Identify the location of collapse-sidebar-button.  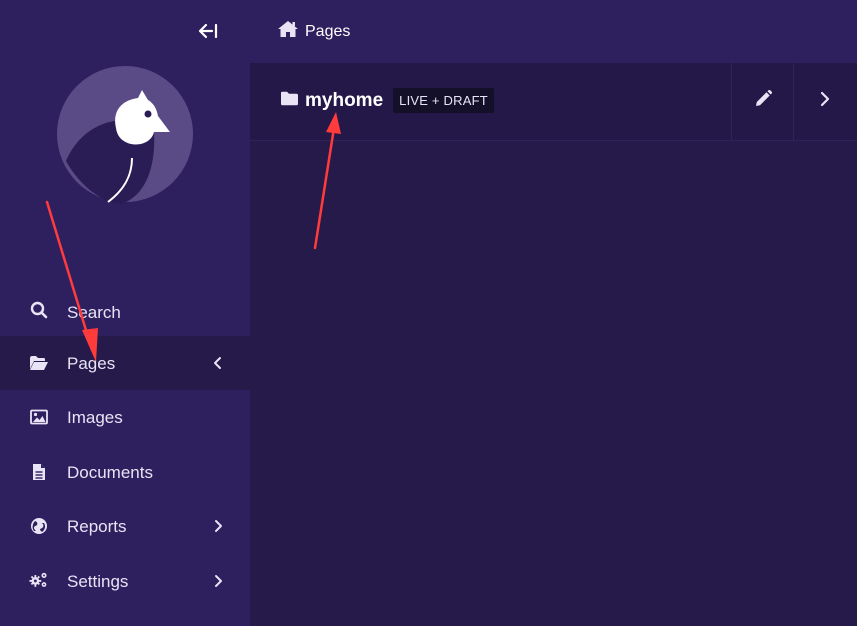
(208, 33).